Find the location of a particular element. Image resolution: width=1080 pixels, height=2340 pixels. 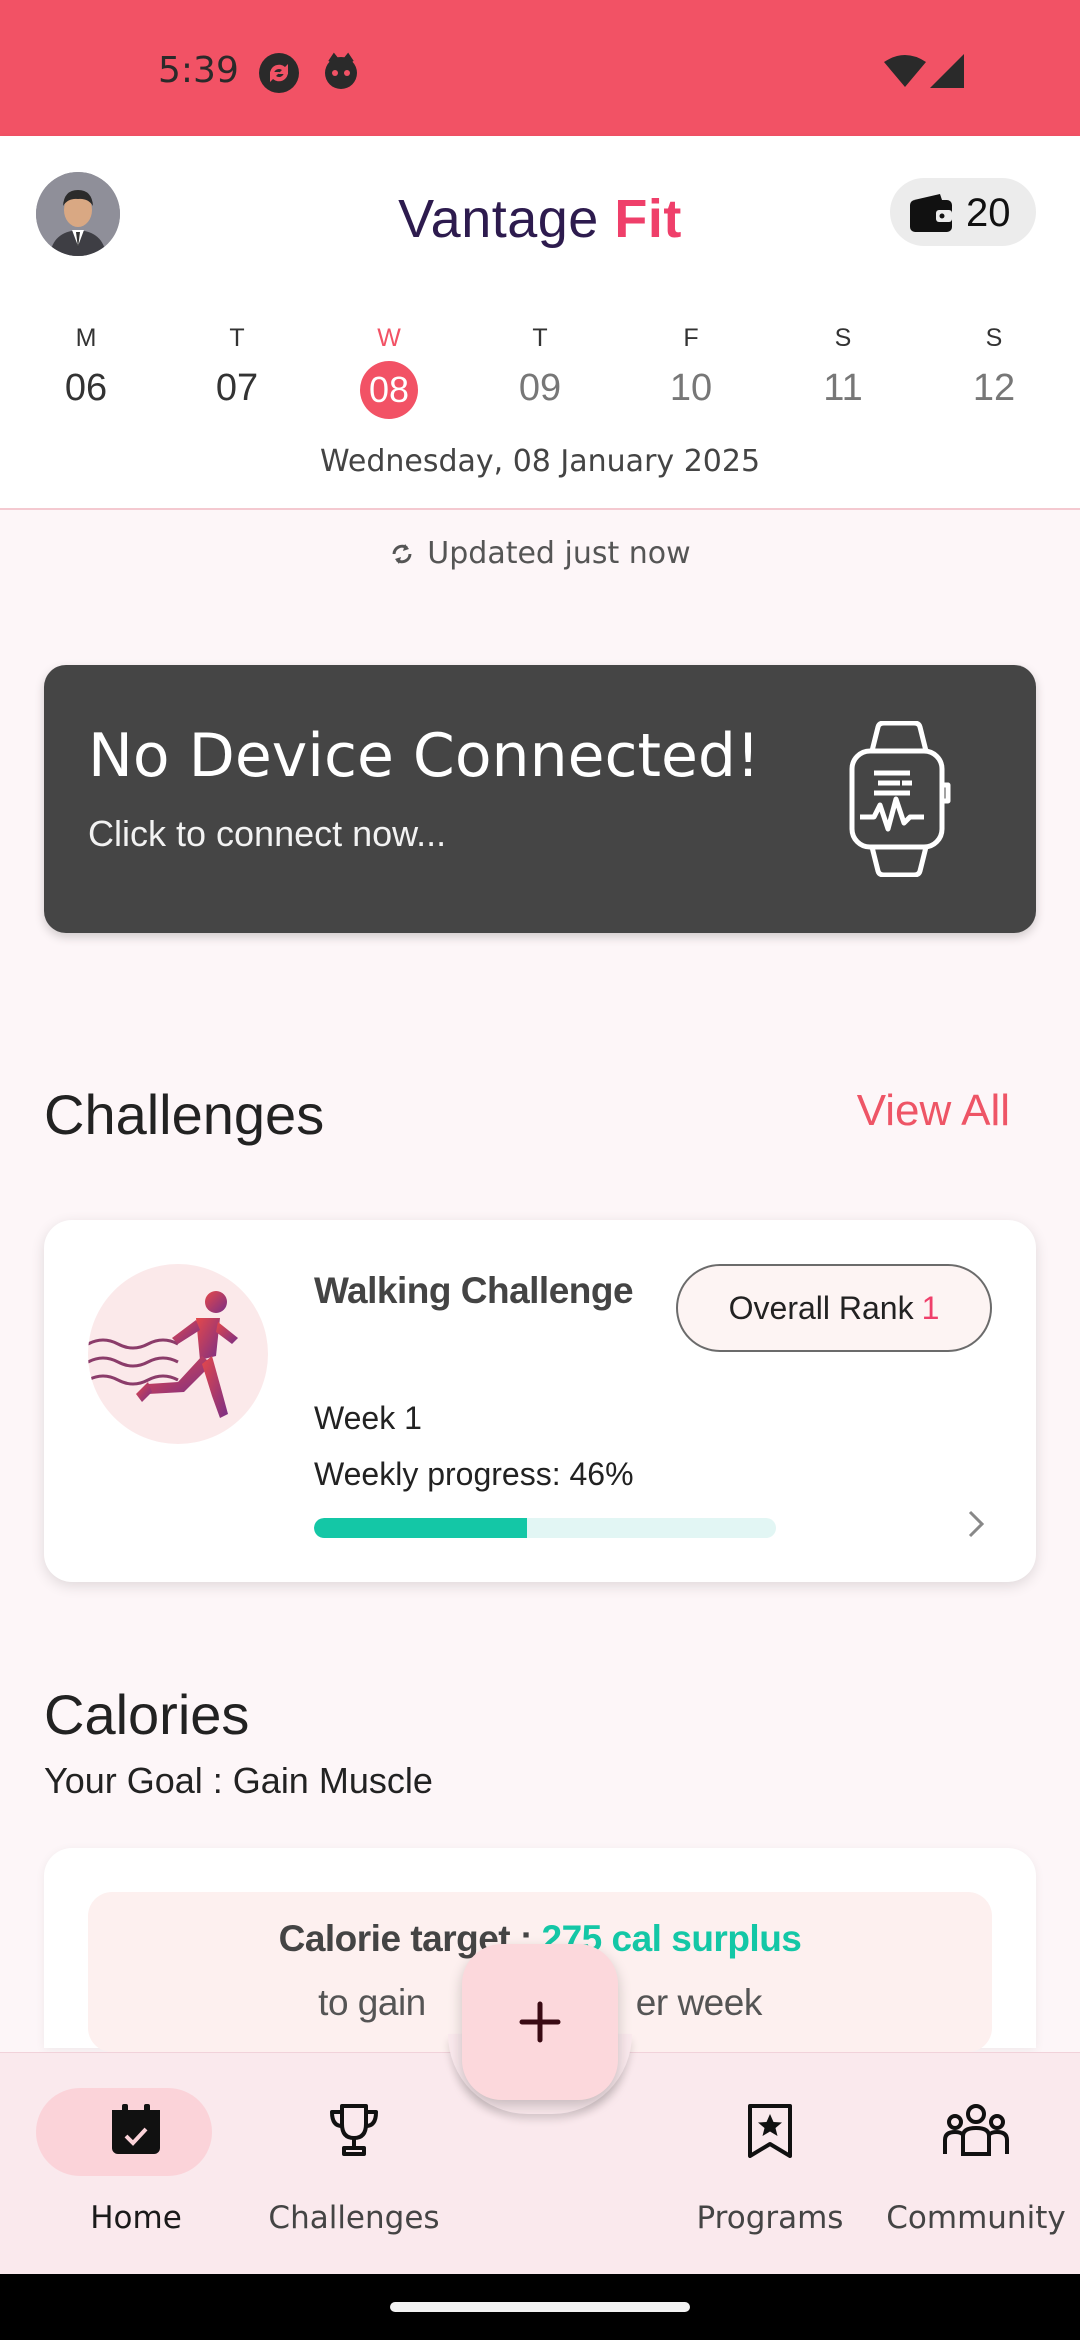

trophy-icon is located at coordinates (354, 2132).